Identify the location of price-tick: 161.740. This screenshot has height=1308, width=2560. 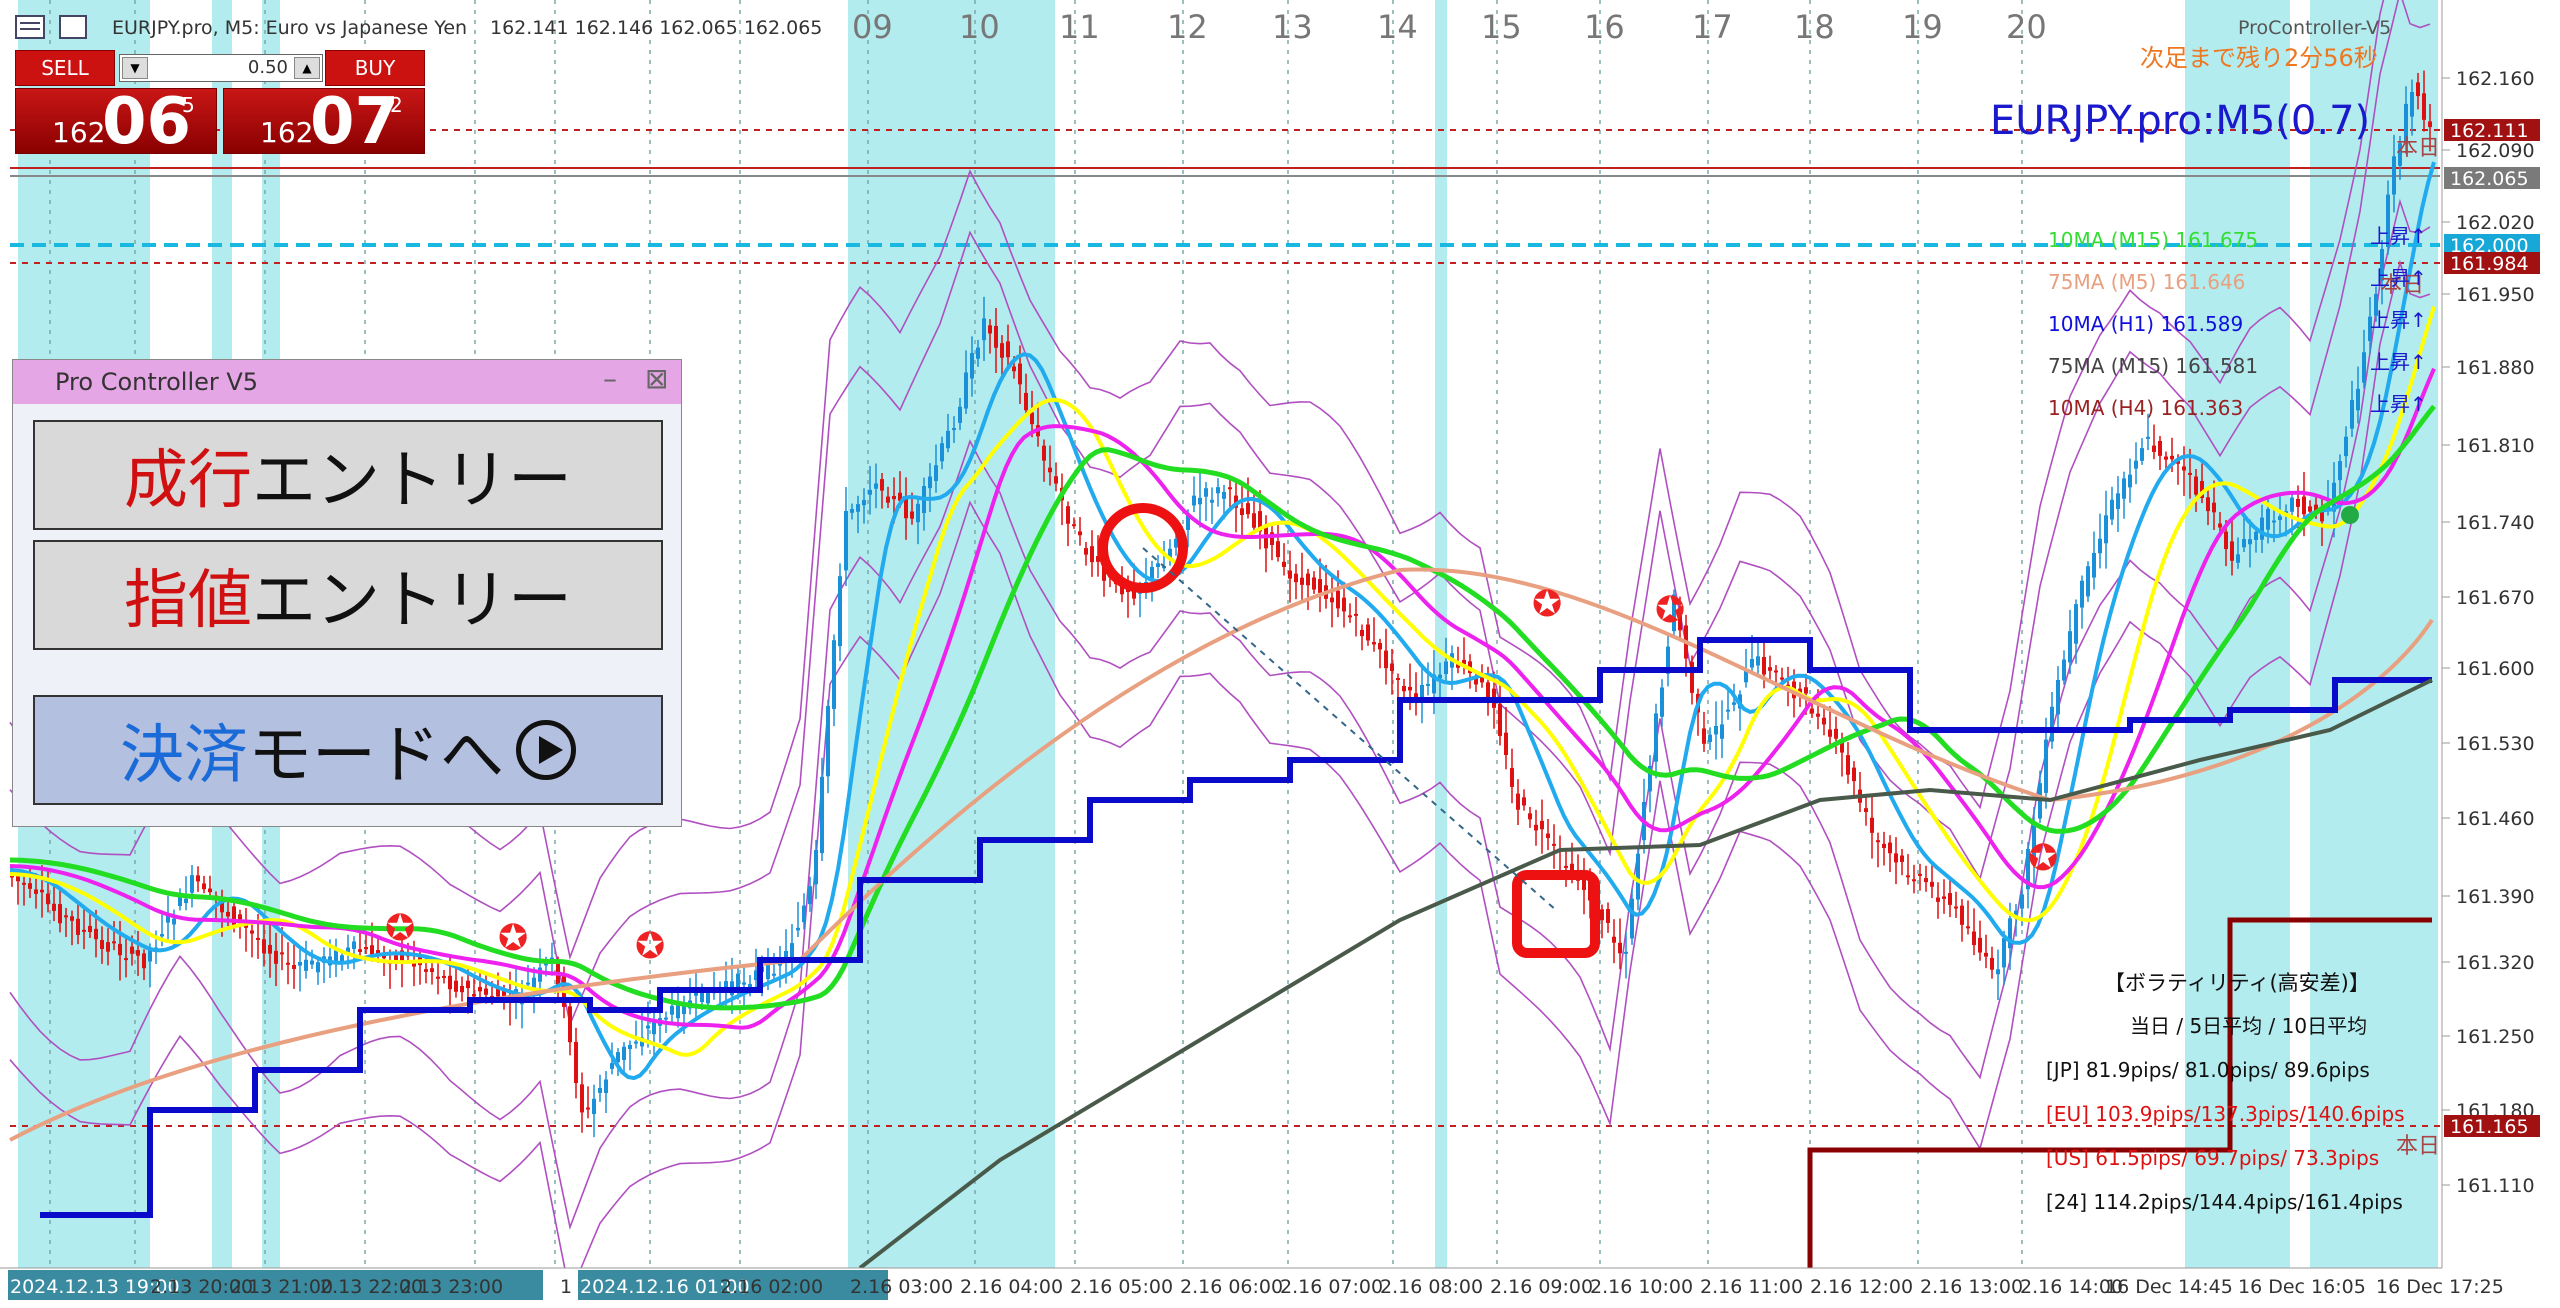
(2495, 523).